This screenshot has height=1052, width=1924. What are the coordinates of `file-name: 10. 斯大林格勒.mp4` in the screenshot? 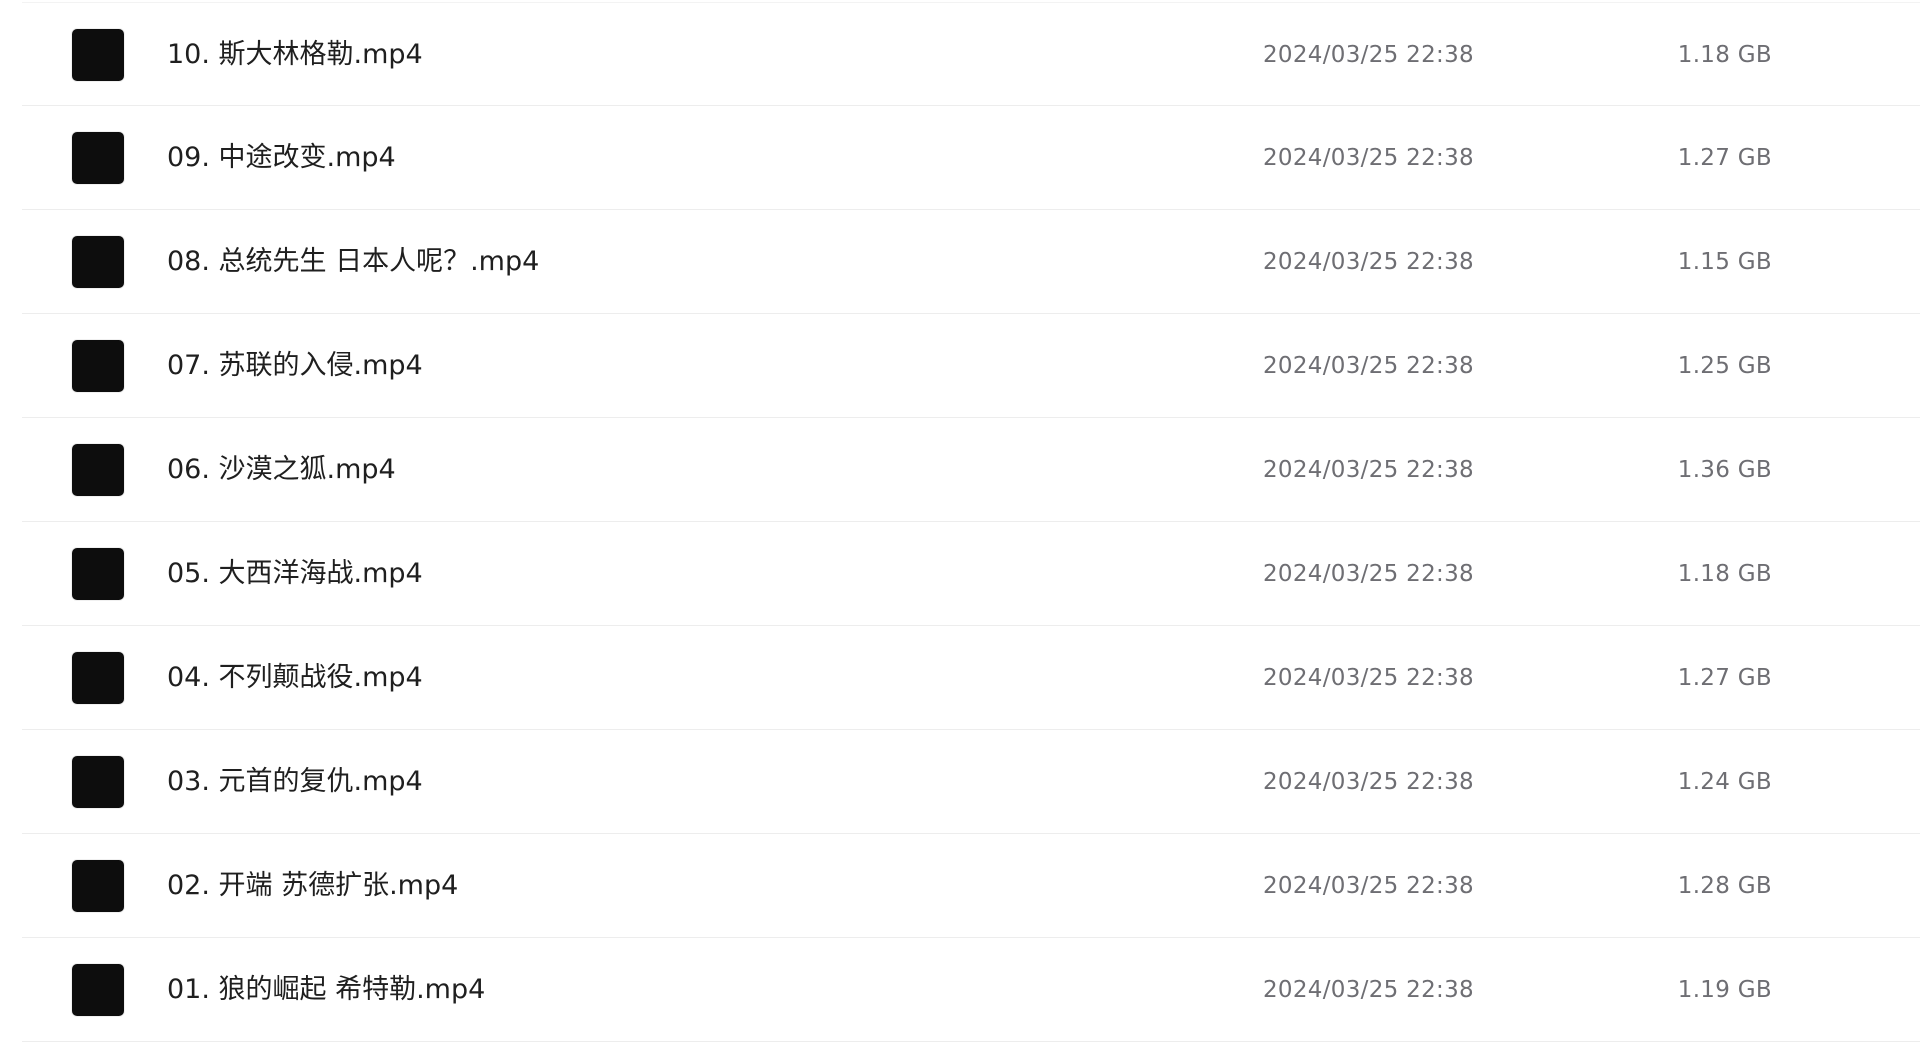 It's located at (295, 55).